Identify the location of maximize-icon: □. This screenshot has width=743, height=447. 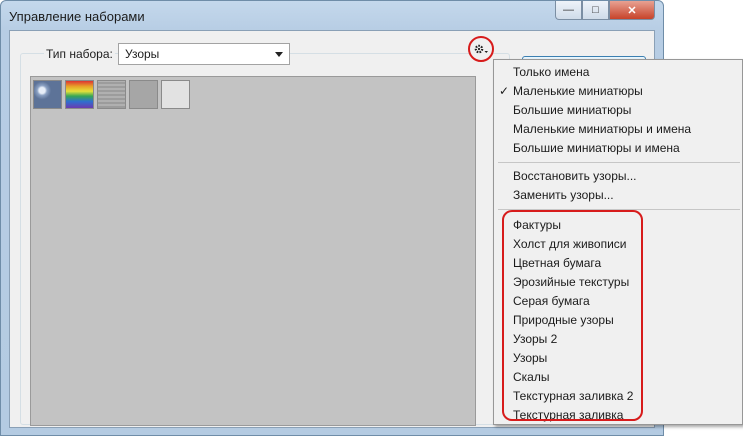
(595, 10).